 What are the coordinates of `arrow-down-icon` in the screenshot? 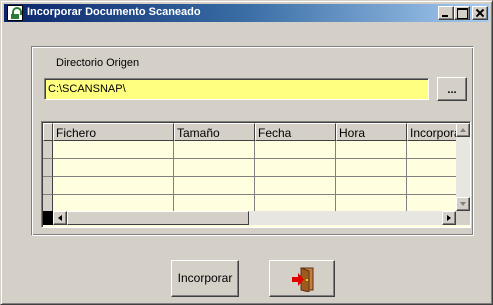 It's located at (463, 204).